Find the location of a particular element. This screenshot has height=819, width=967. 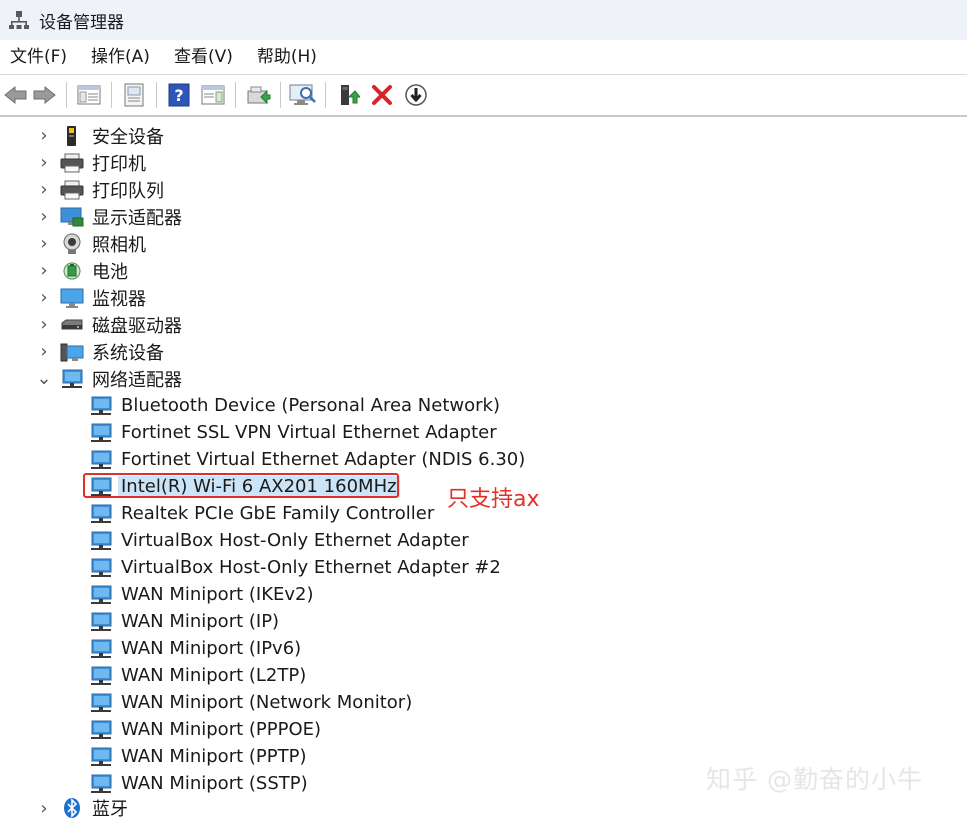

print-queue-icon is located at coordinates (72, 190).